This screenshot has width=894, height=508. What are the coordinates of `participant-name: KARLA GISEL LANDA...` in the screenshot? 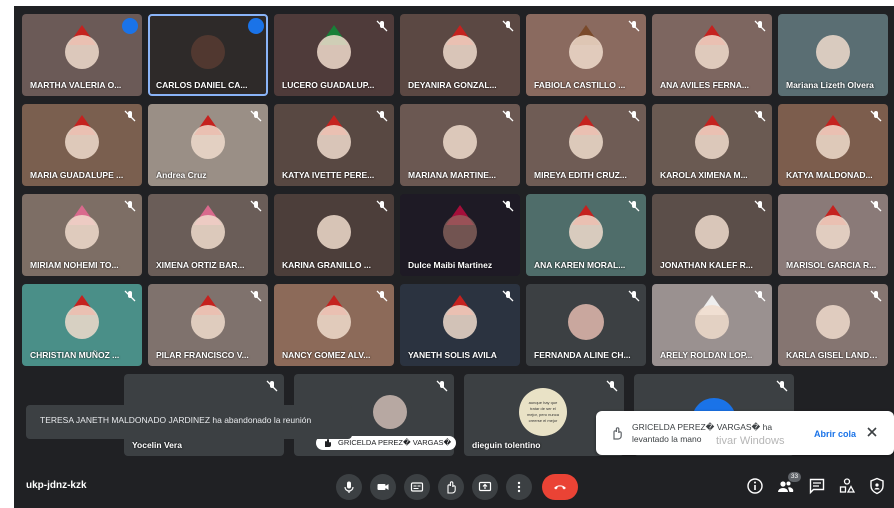 It's located at (834, 355).